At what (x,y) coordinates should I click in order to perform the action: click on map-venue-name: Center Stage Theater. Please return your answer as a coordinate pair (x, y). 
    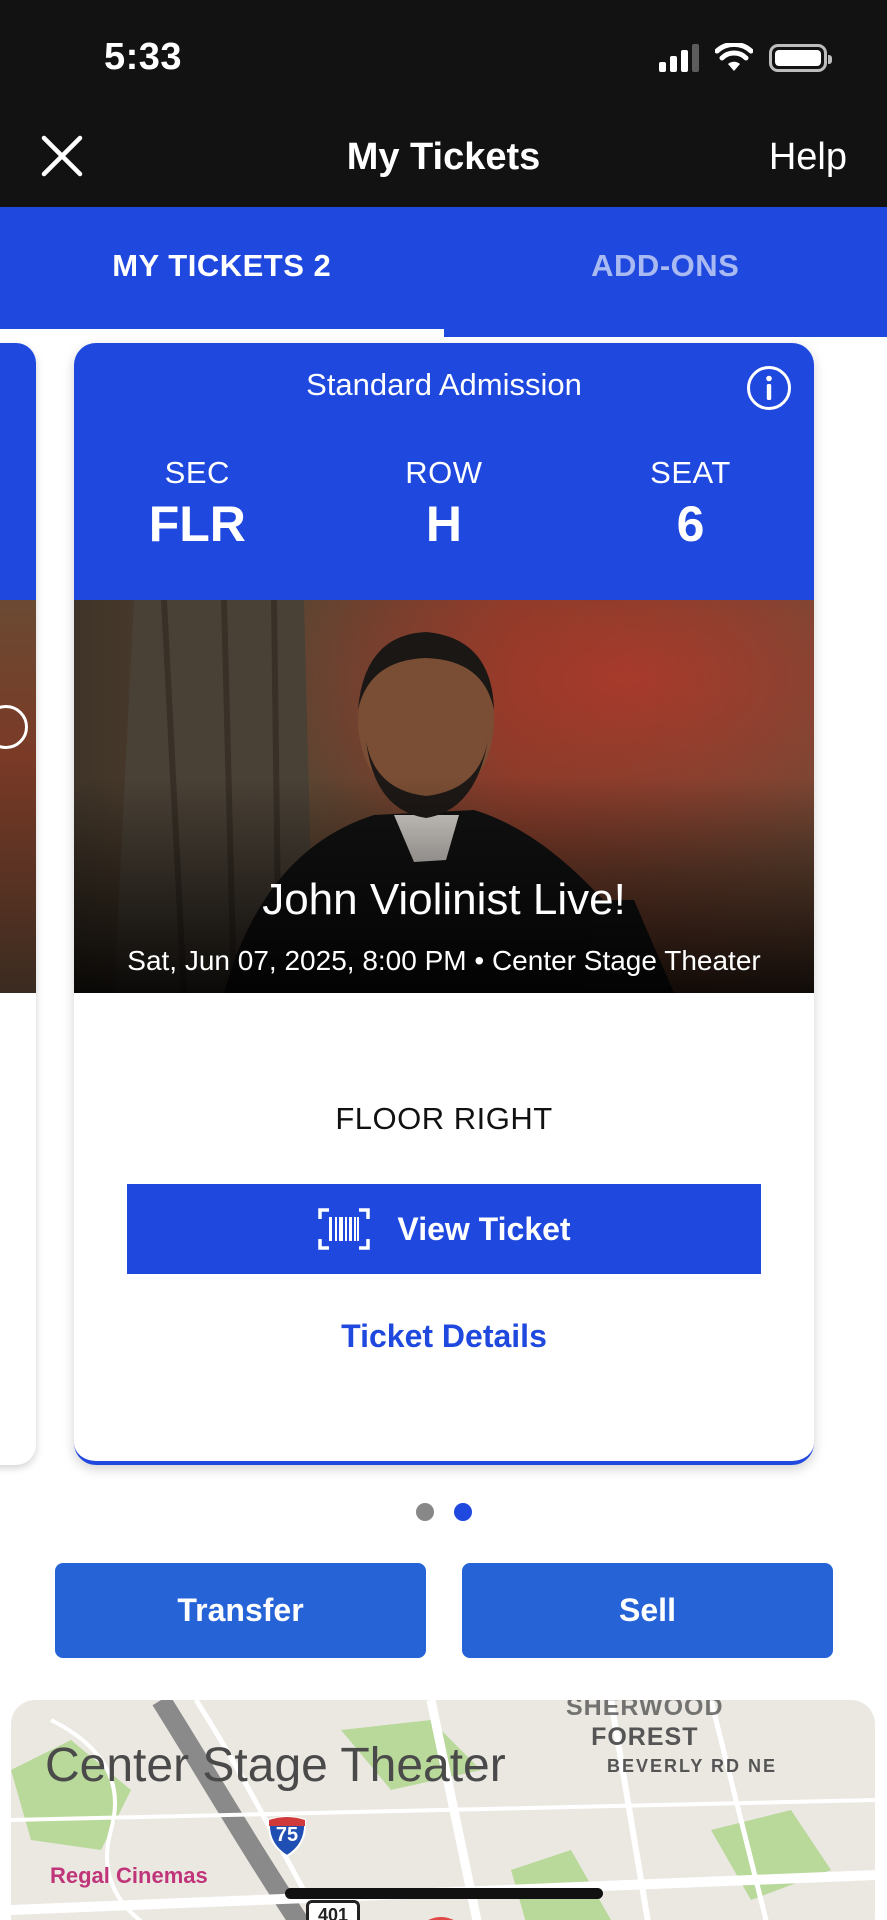
    Looking at the image, I should click on (275, 1765).